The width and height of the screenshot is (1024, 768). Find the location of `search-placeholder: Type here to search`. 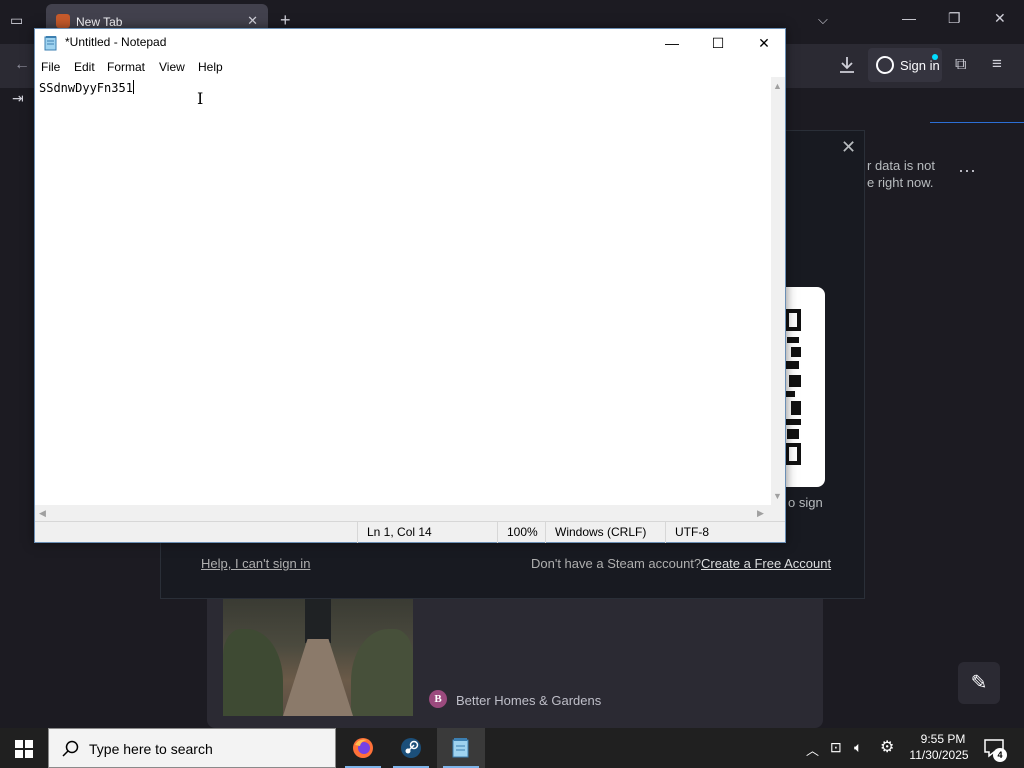

search-placeholder: Type here to search is located at coordinates (151, 749).